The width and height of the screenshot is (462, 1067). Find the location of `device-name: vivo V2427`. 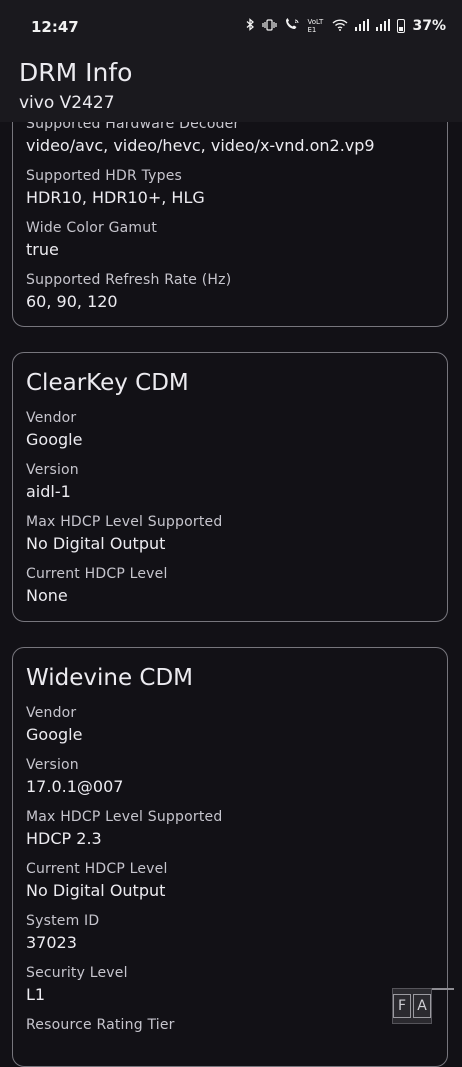

device-name: vivo V2427 is located at coordinates (67, 103).